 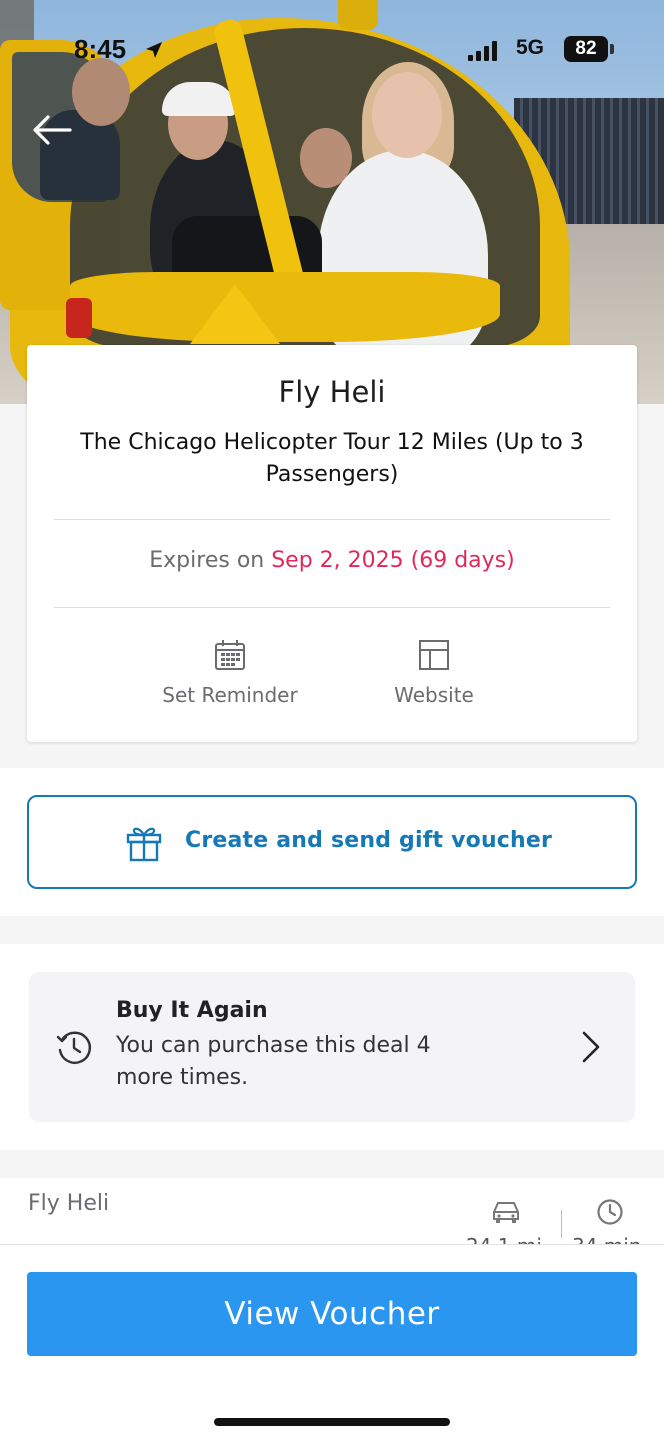 I want to click on expiry-date: Sep 2, 2025 (69 days), so click(x=393, y=560).